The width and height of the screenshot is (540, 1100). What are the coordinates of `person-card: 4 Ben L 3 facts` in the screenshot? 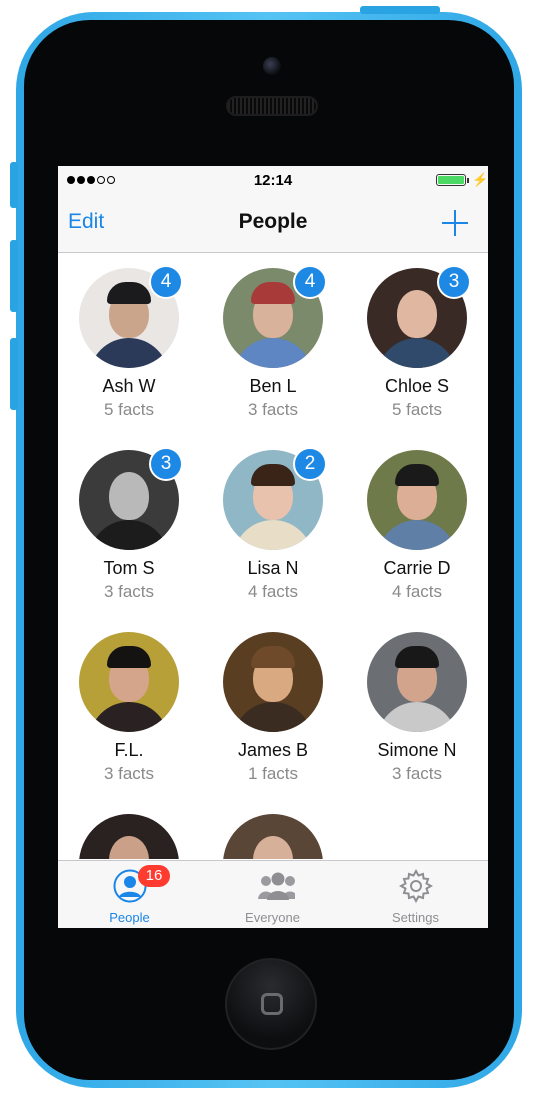 It's located at (273, 338).